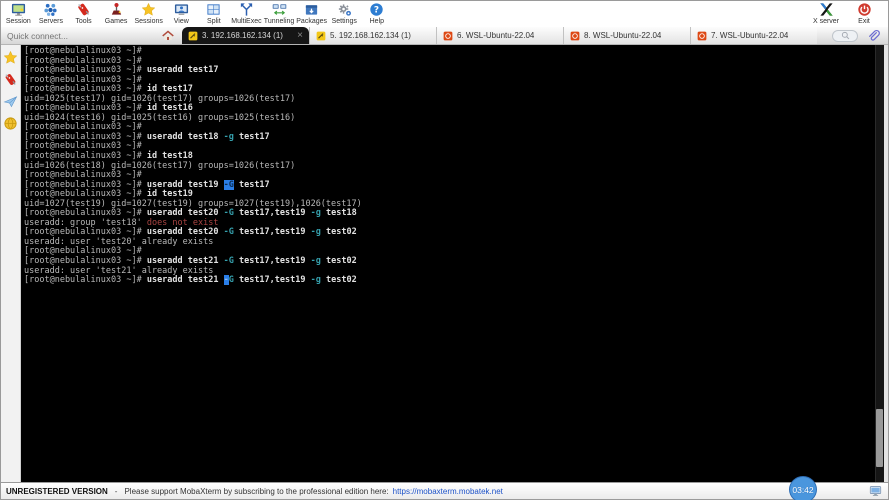 This screenshot has height=500, width=889. Describe the element at coordinates (873, 36) in the screenshot. I see `paperclip-icon` at that location.